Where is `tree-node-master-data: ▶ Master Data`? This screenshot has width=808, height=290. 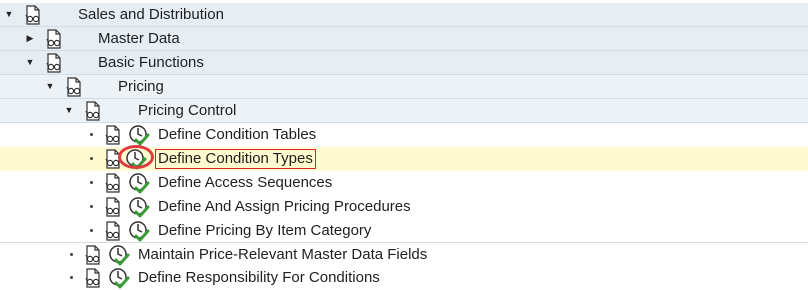 tree-node-master-data: ▶ Master Data is located at coordinates (404, 39).